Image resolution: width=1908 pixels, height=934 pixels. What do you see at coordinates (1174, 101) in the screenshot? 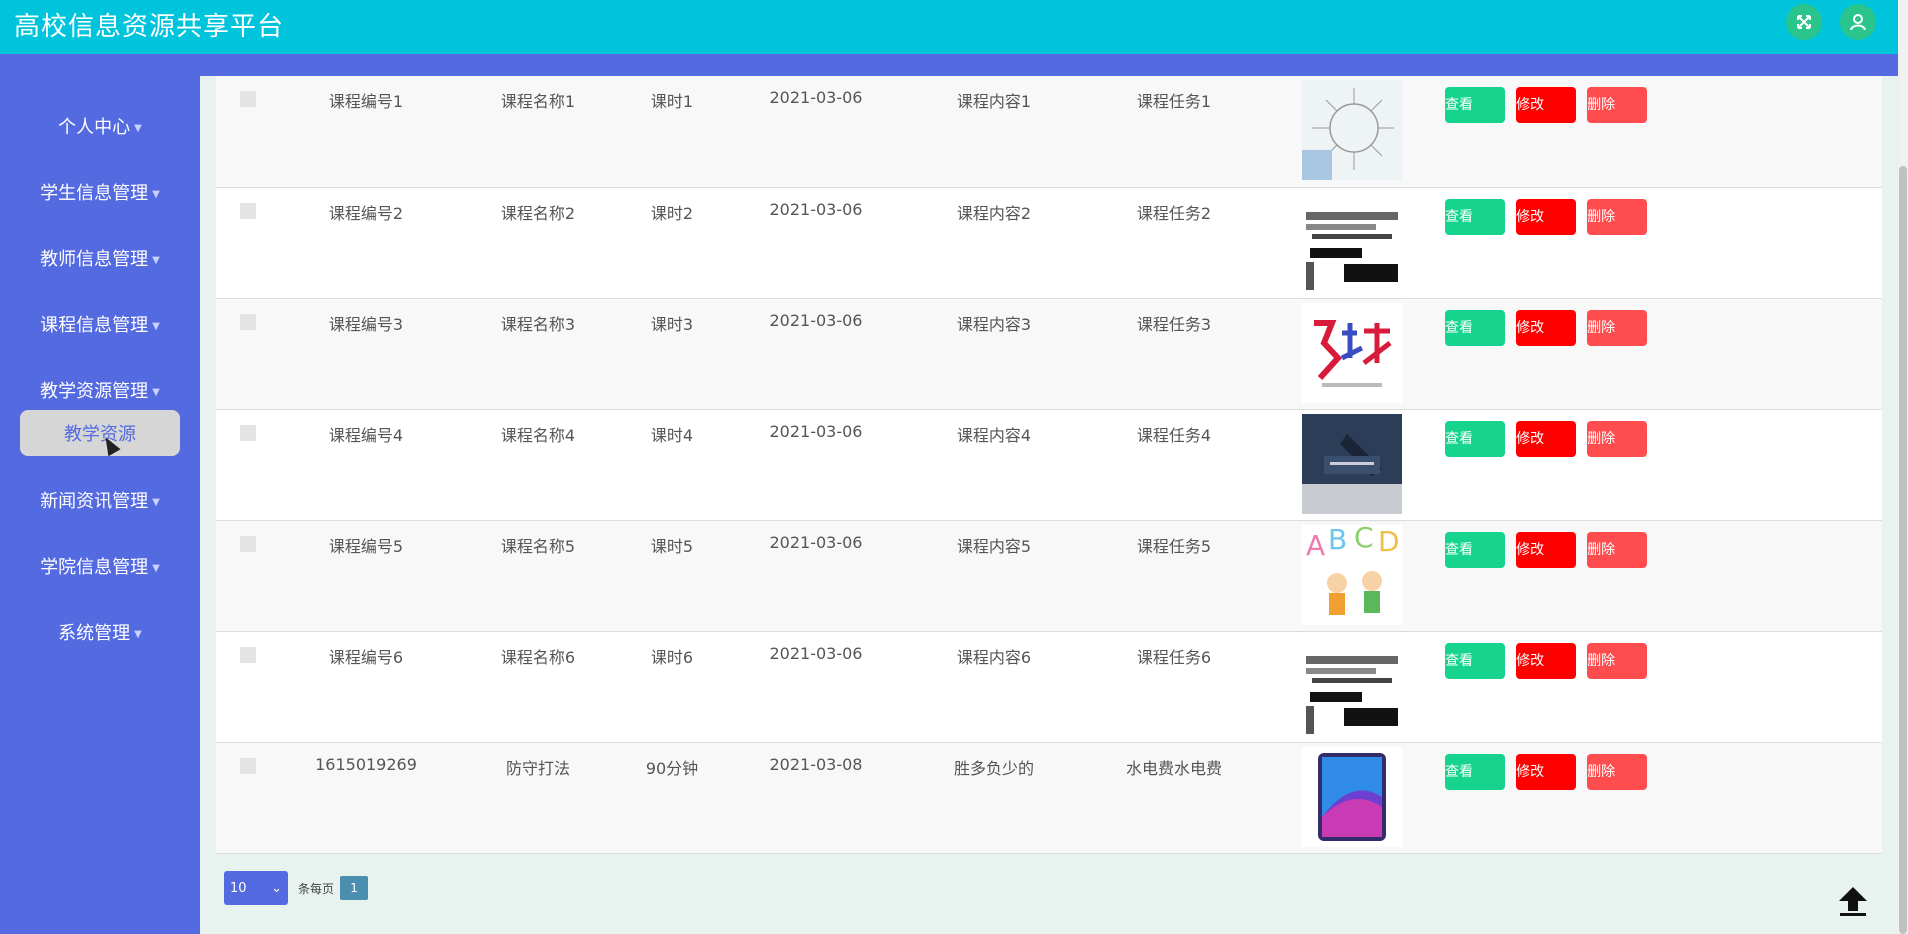
I see `cell-task: 课程任务1` at bounding box center [1174, 101].